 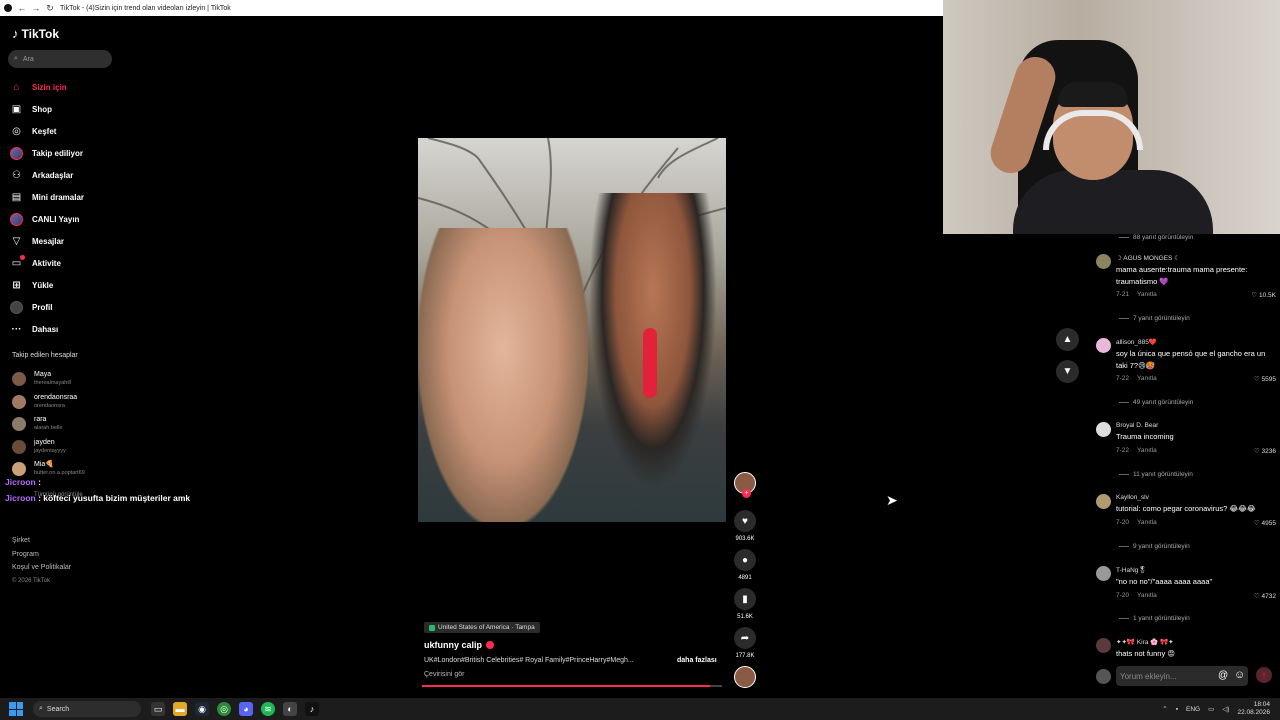 I want to click on video-author: ukfunny calip, so click(x=459, y=645).